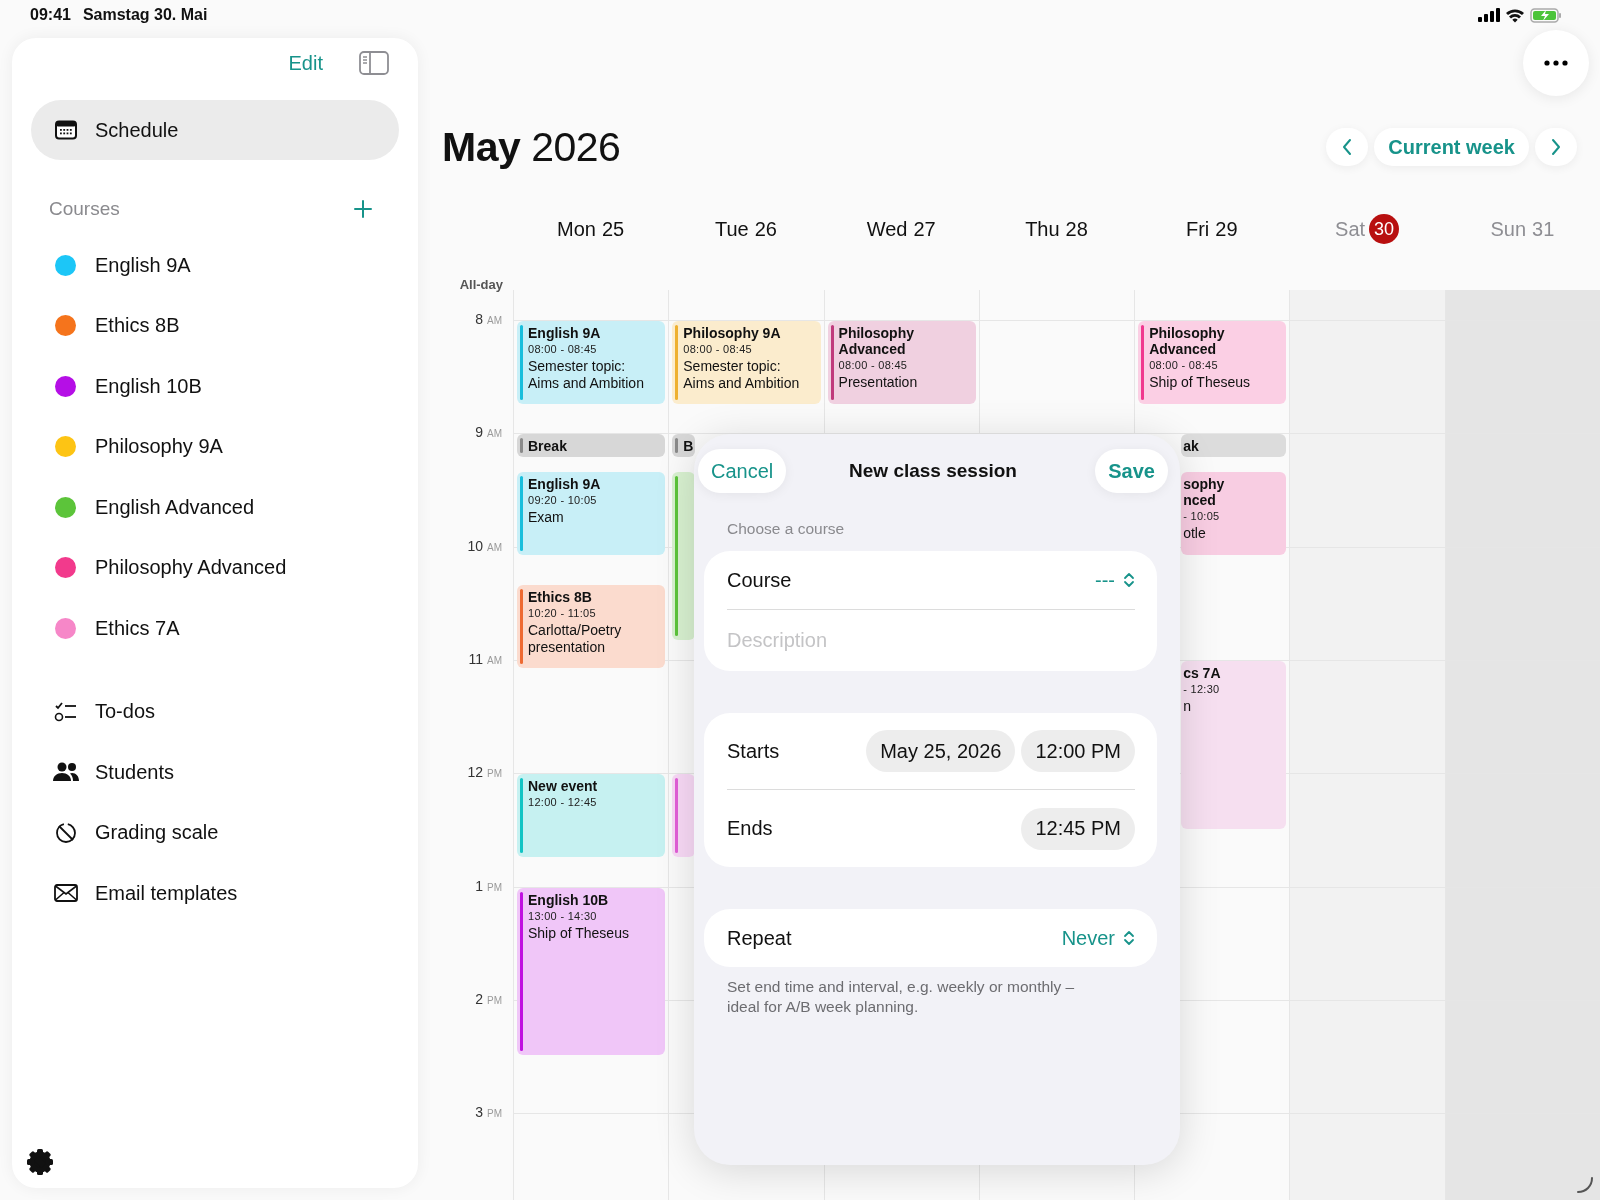 The width and height of the screenshot is (1600, 1200). I want to click on day-name: Thu, so click(1042, 229).